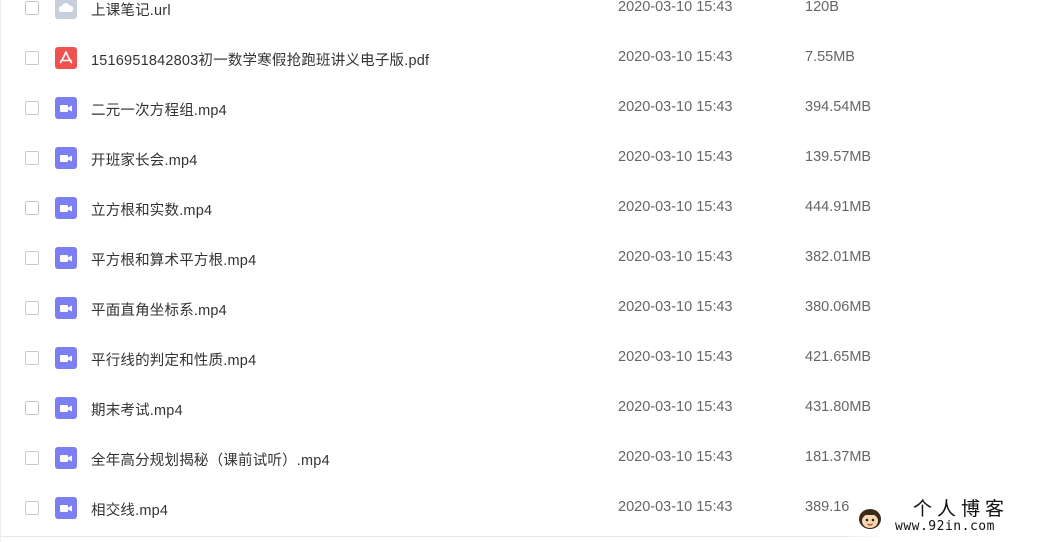  I want to click on file-name: 二元一次方程组.mp4, so click(159, 109).